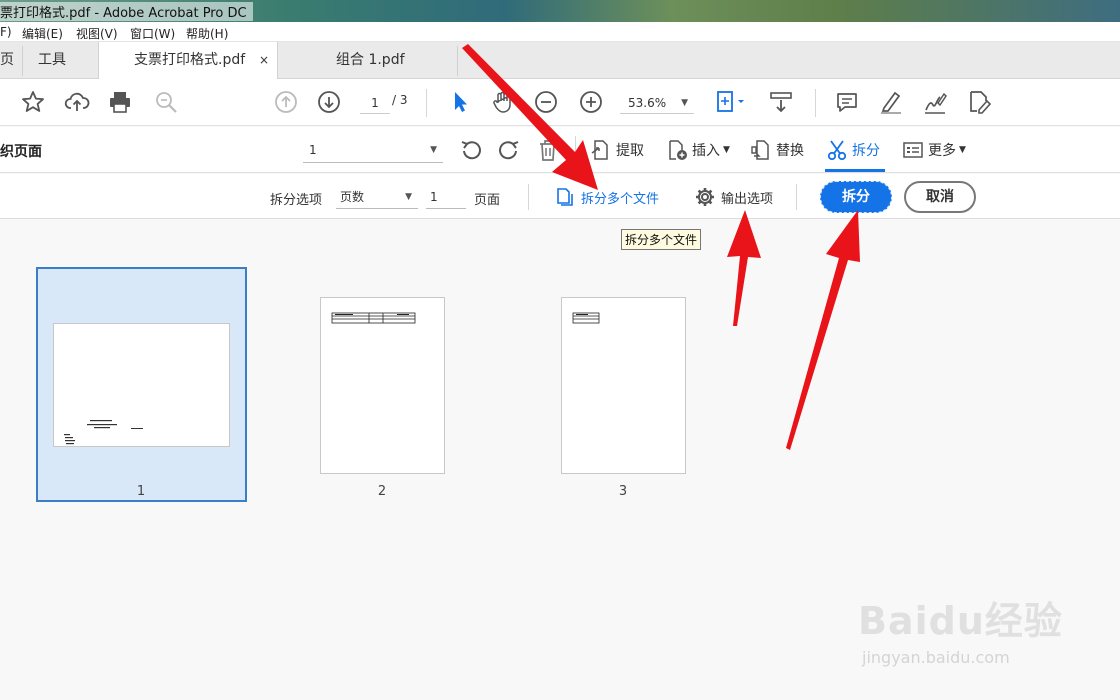 This screenshot has width=1120, height=700. I want to click on page-unit-label: 页面, so click(487, 200).